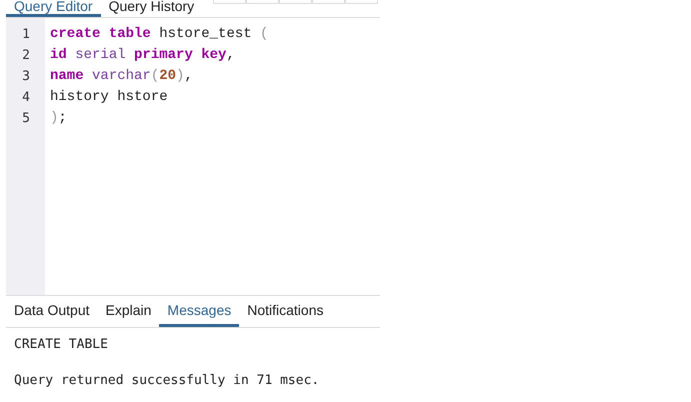 The image size is (691, 402). What do you see at coordinates (26, 56) in the screenshot?
I see `line-number: 2` at bounding box center [26, 56].